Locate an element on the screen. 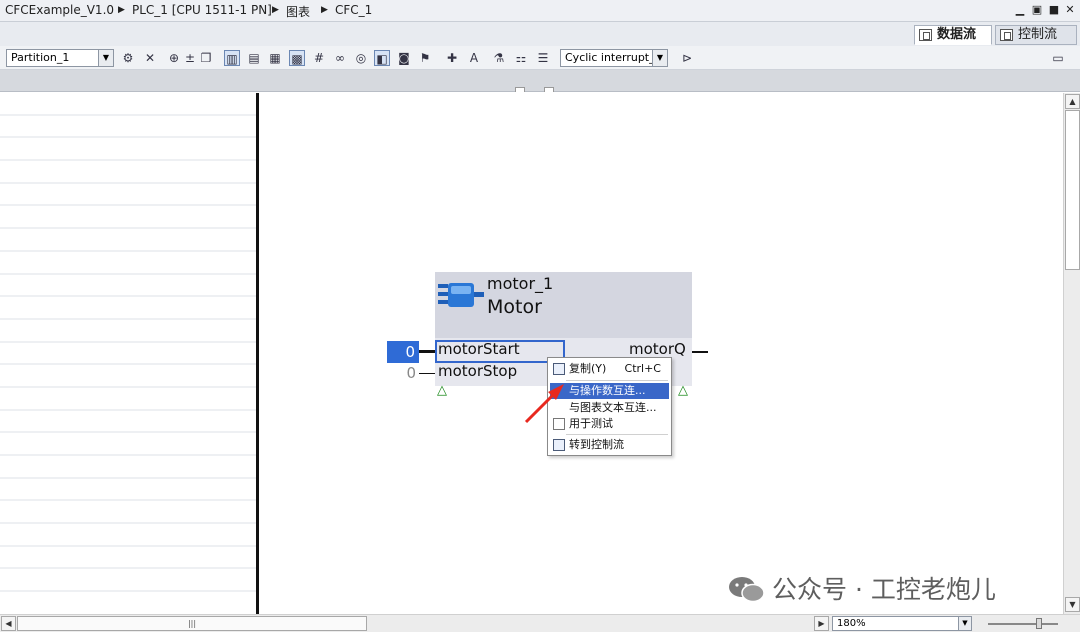 This screenshot has width=1080, height=632. view-mode-1-icon: ▥ is located at coordinates (232, 58).